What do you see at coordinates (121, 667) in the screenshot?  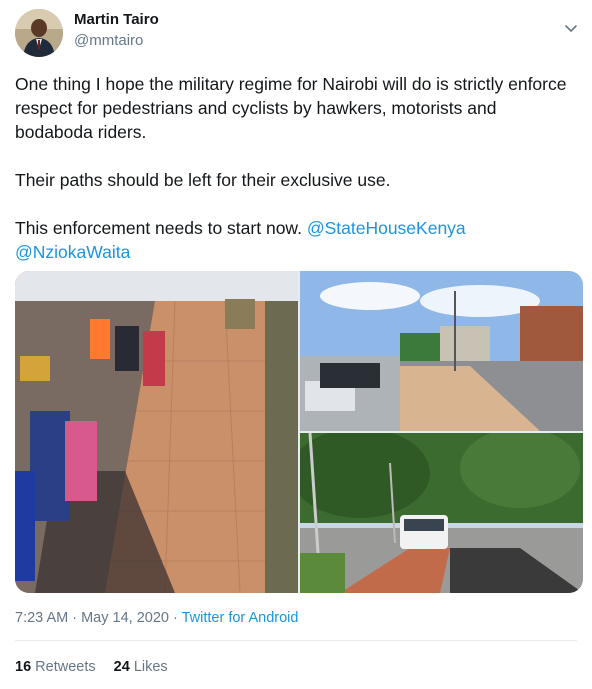 I see `likes-count: 24` at bounding box center [121, 667].